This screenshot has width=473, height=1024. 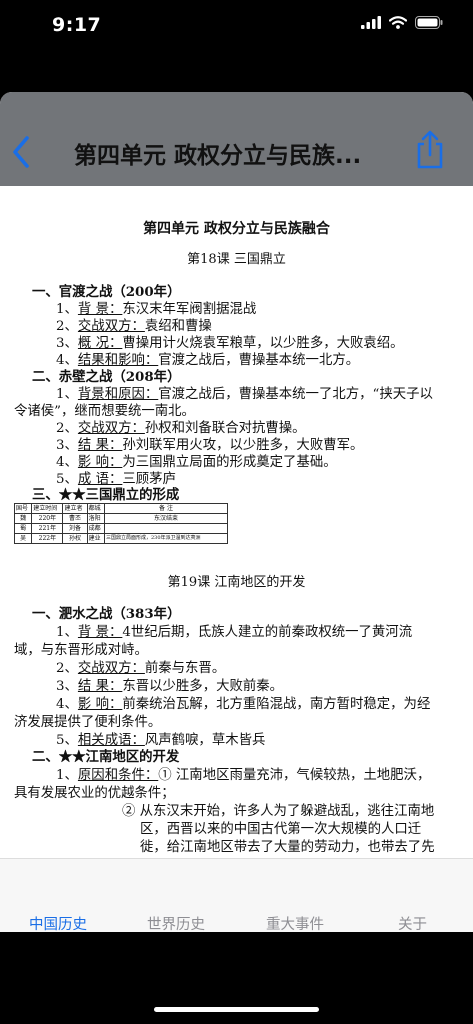 I want to click on table-header: 国号, so click(x=23, y=508).